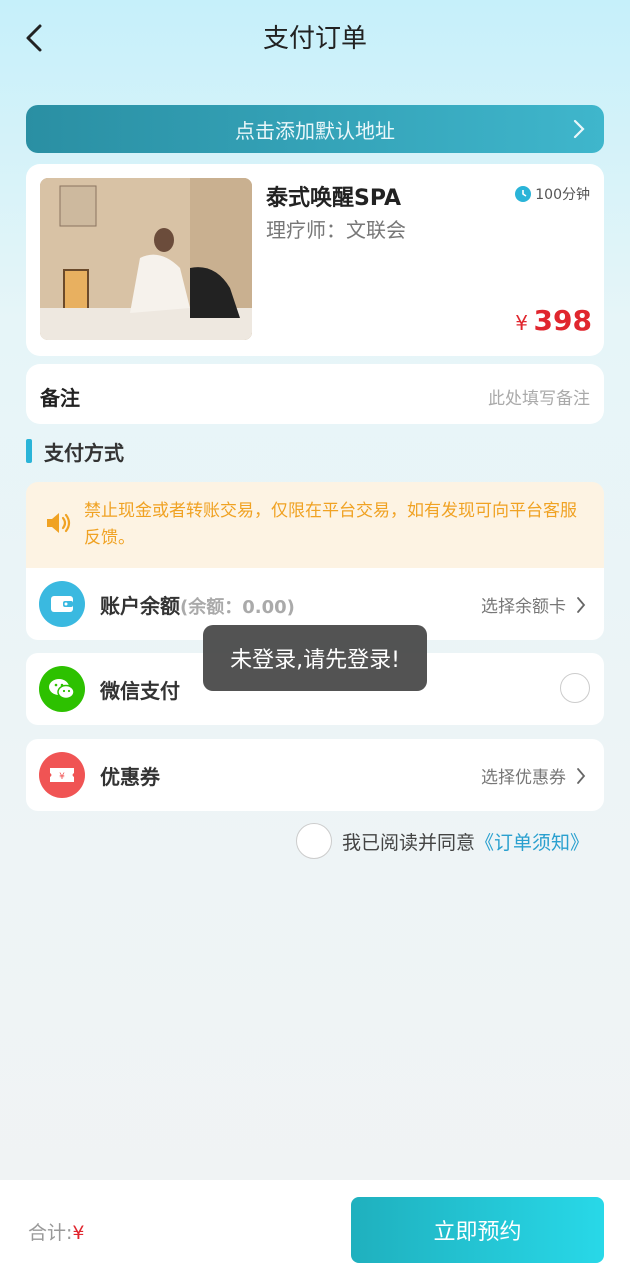 The width and height of the screenshot is (630, 1280). What do you see at coordinates (78, 1233) in the screenshot?
I see `total-currency: ¥` at bounding box center [78, 1233].